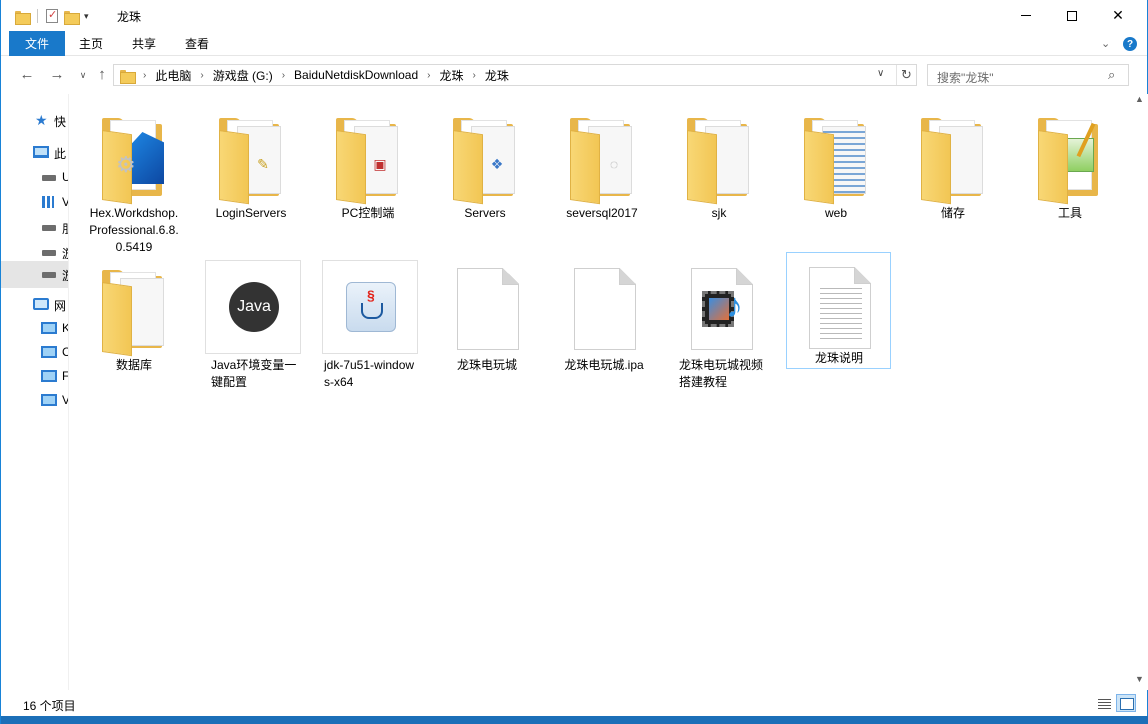 The height and width of the screenshot is (724, 1148). What do you see at coordinates (1104, 703) in the screenshot?
I see `details-view-icon` at bounding box center [1104, 703].